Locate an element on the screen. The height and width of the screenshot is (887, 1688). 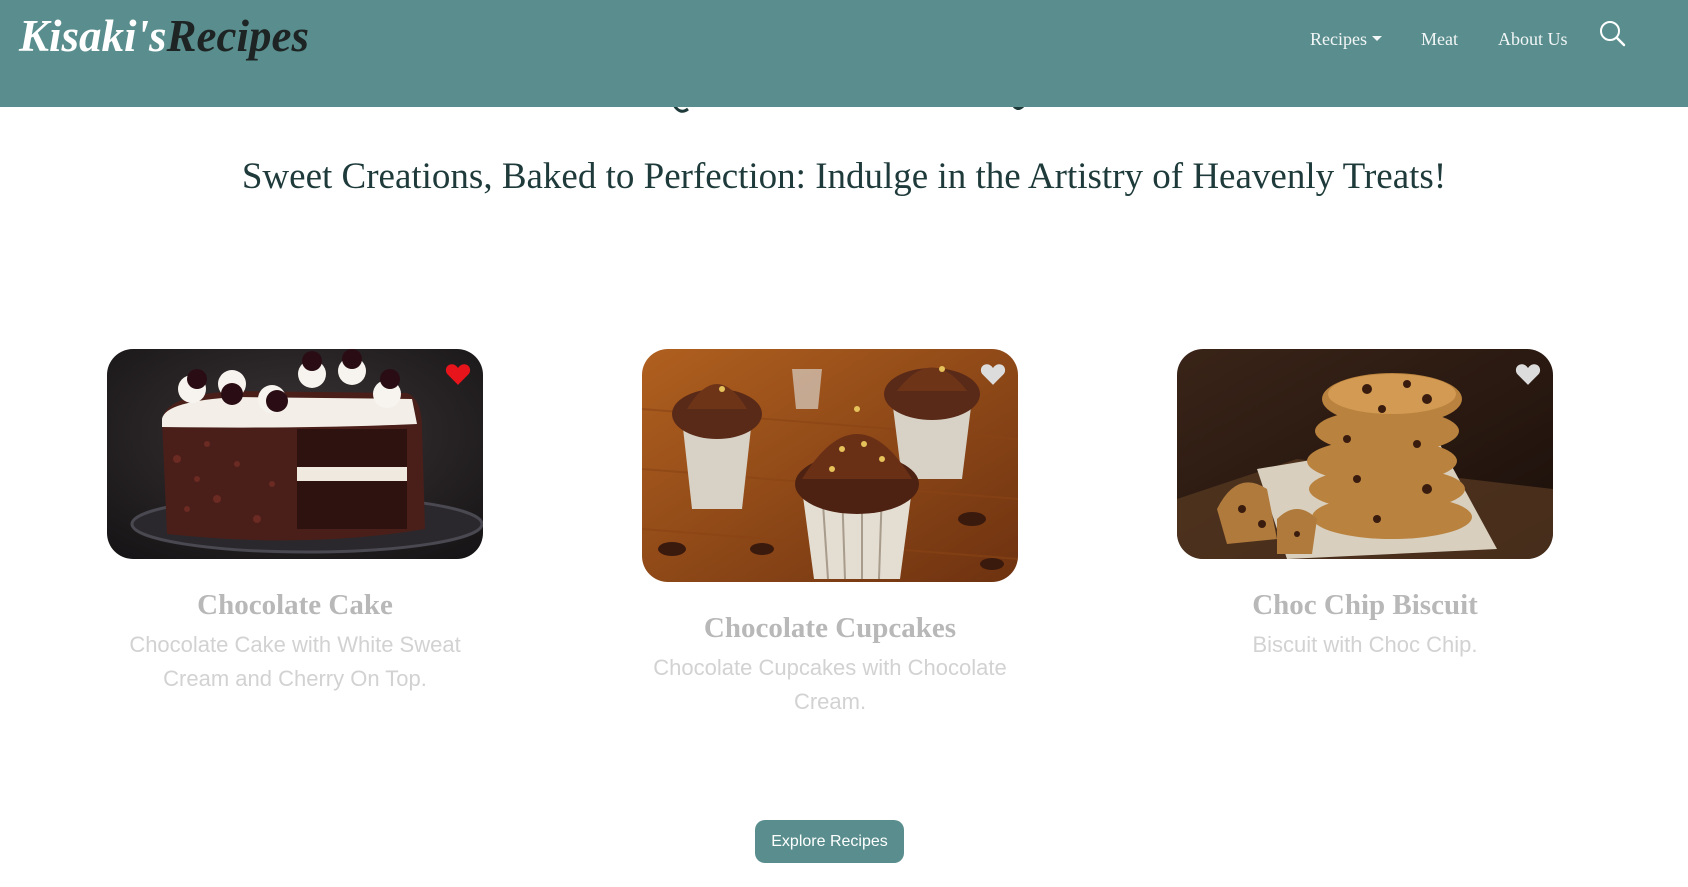
nav-recipes-dropdown: Recipes is located at coordinates (1346, 39).